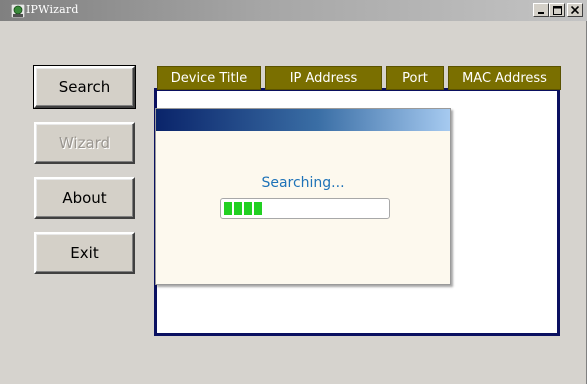 This screenshot has width=587, height=390. I want to click on device-list-header: Device Title IP Address Port MAC Address, so click(359, 78).